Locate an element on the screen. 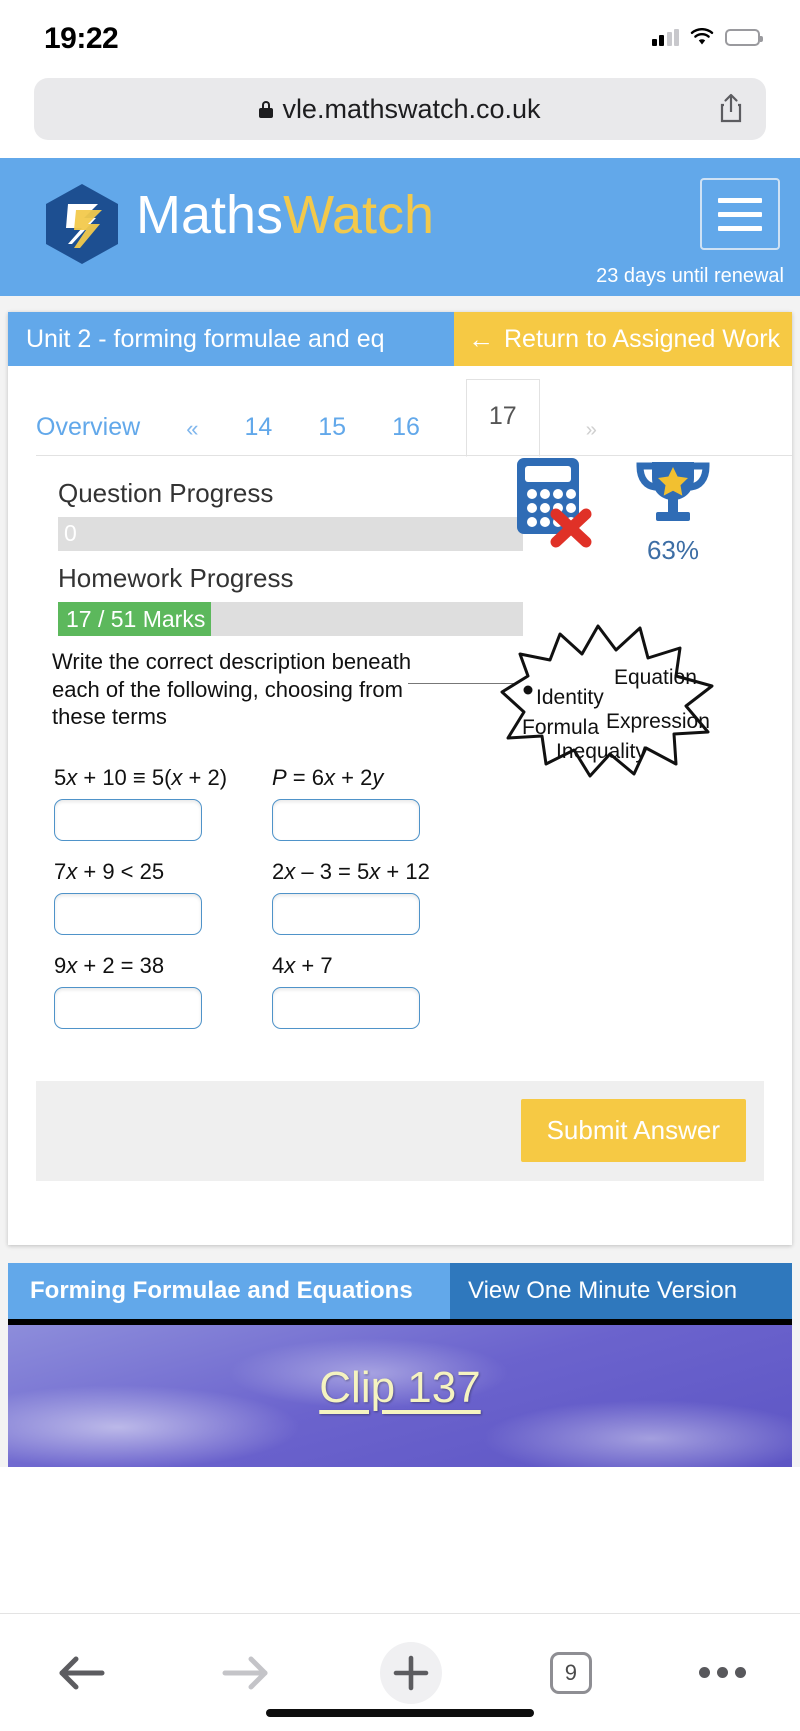 The image size is (800, 1731). question-item-5: 9x + 2 = 38 is located at coordinates (163, 991).